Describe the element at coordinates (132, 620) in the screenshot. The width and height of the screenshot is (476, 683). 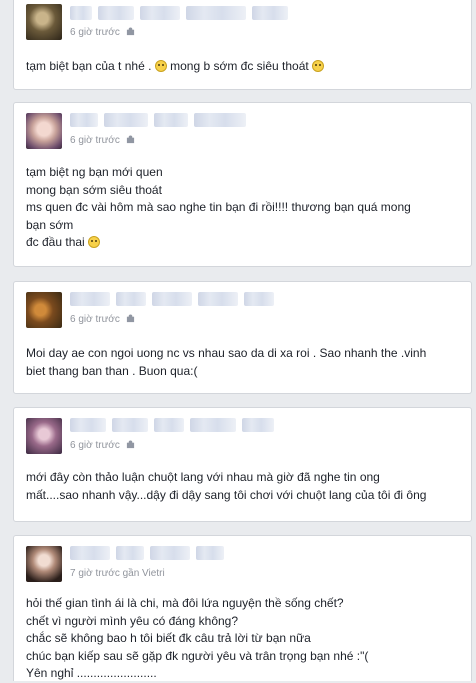
I see `post-line: chết vì người mình yêu có đáng không?` at that location.